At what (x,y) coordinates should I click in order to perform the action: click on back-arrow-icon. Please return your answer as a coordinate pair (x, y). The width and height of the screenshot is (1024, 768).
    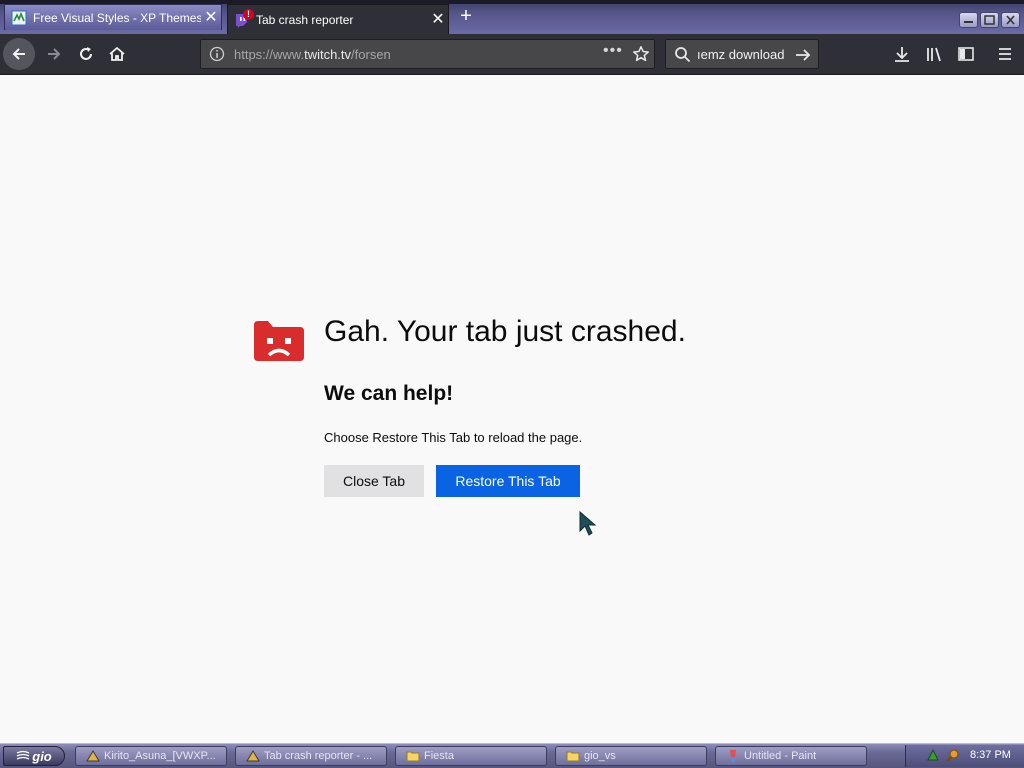
    Looking at the image, I should click on (18, 54).